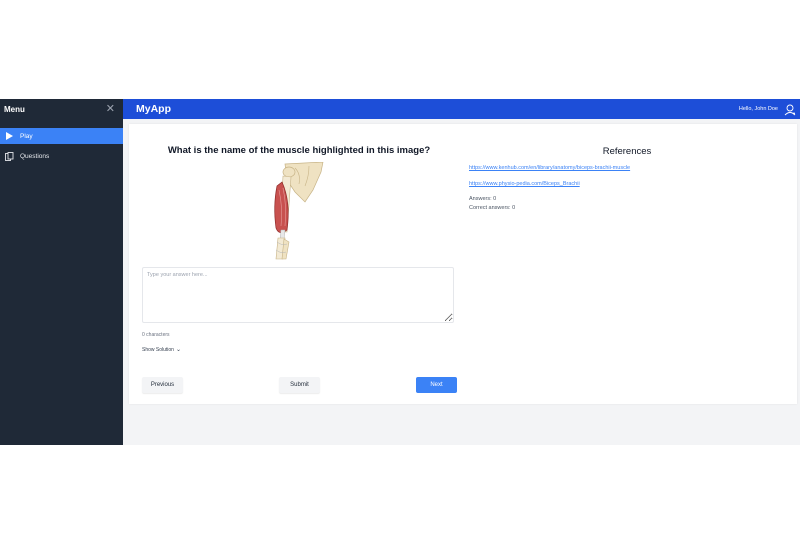  Describe the element at coordinates (758, 109) in the screenshot. I see `user-greeting: Hello, John Doe` at that location.